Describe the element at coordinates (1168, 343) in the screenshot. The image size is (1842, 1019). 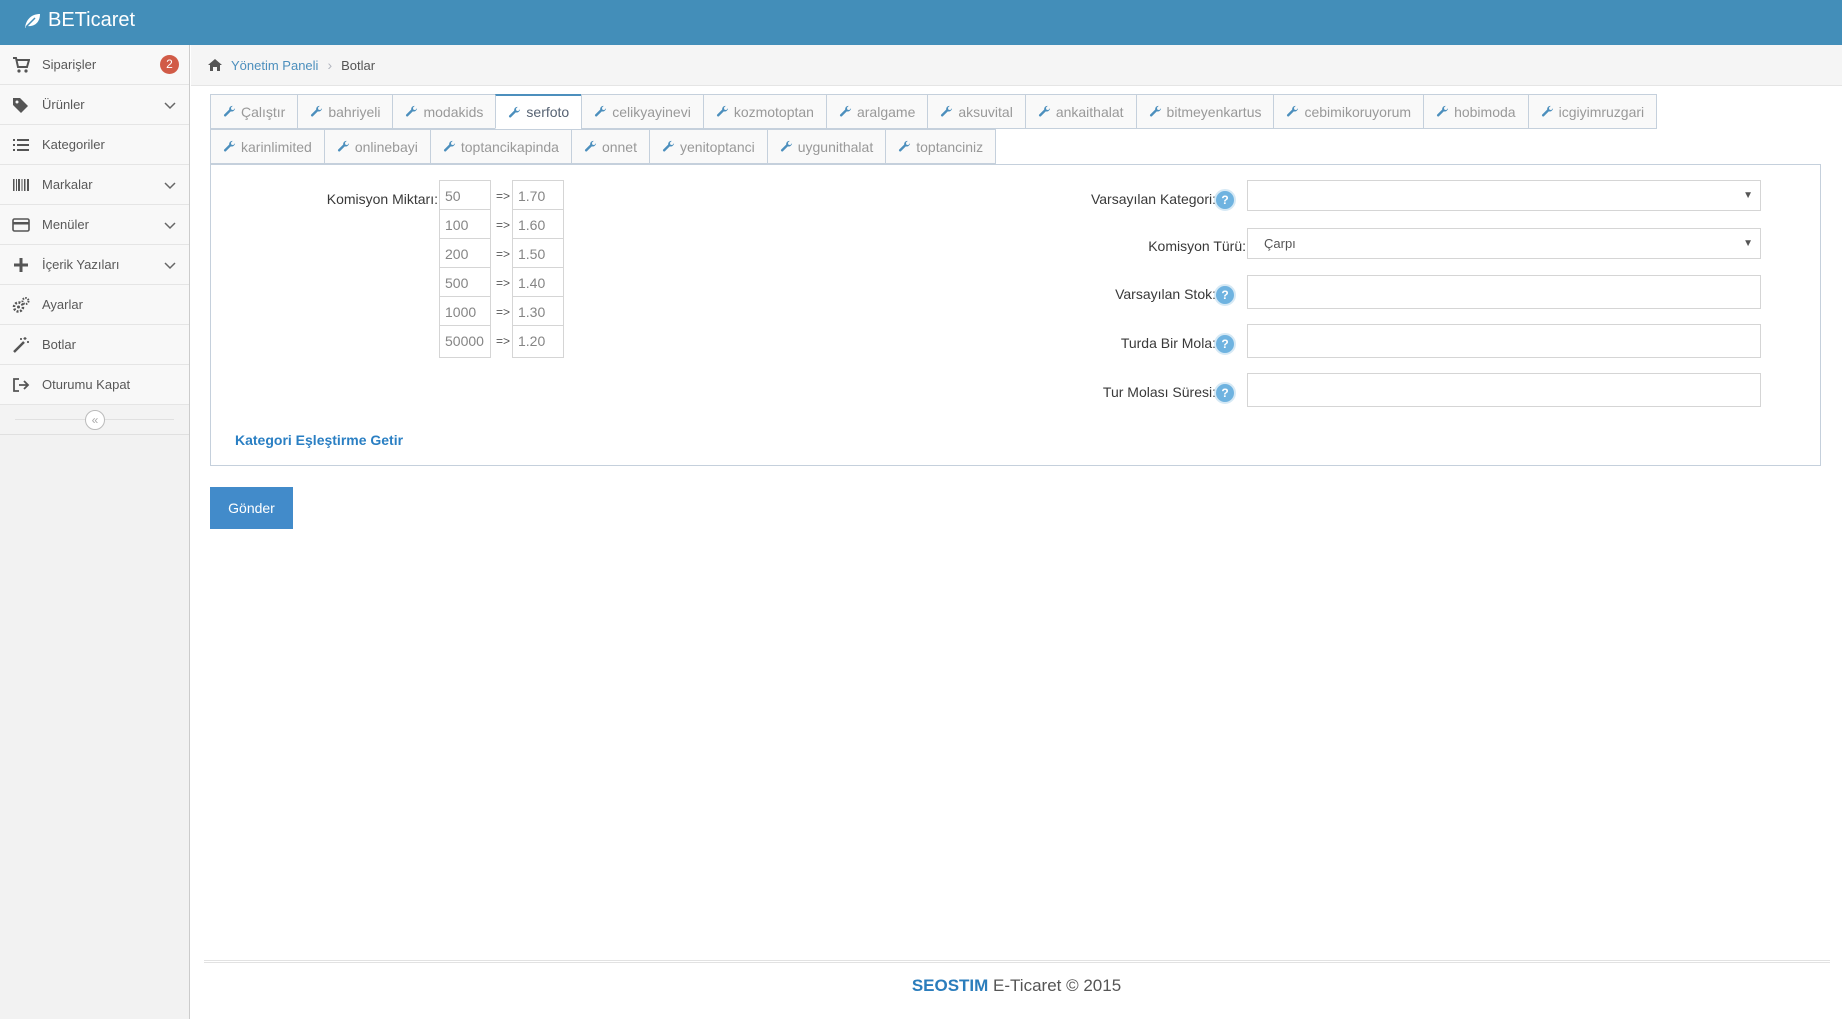
I see `turda-bir-mola-label: Turda Bir Mola:` at that location.